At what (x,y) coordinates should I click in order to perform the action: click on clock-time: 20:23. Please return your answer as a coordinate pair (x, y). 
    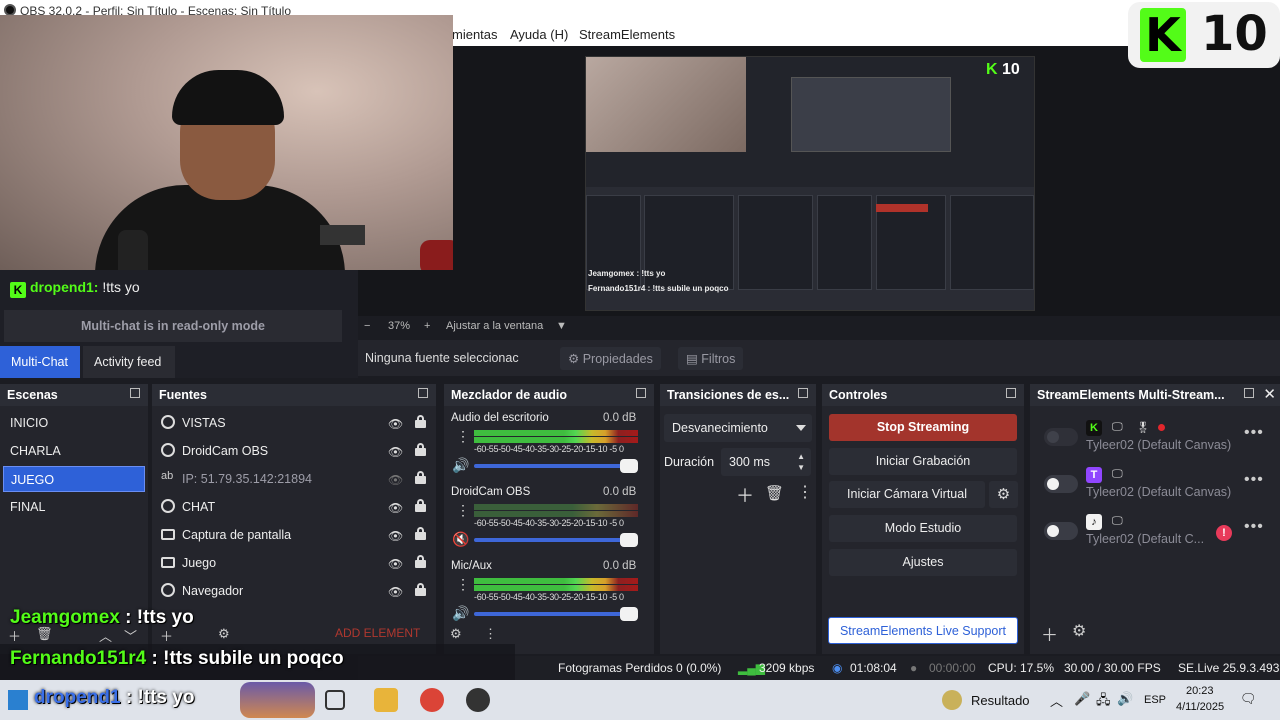
    Looking at the image, I should click on (1200, 691).